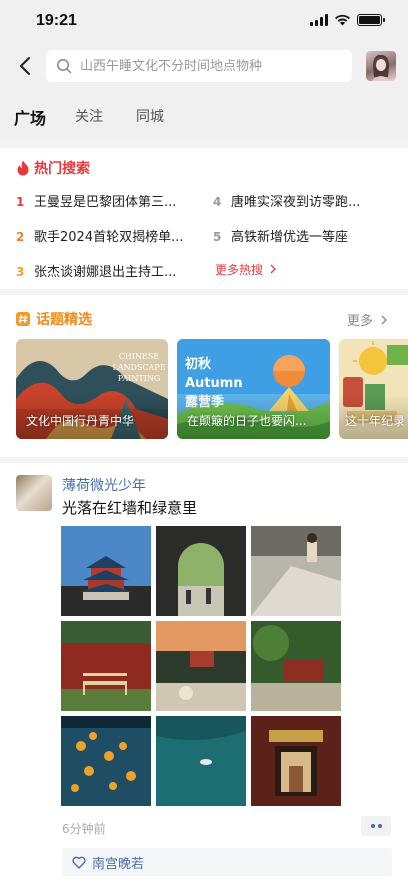 The image size is (408, 883). I want to click on topics-title: 话题精选, so click(64, 320).